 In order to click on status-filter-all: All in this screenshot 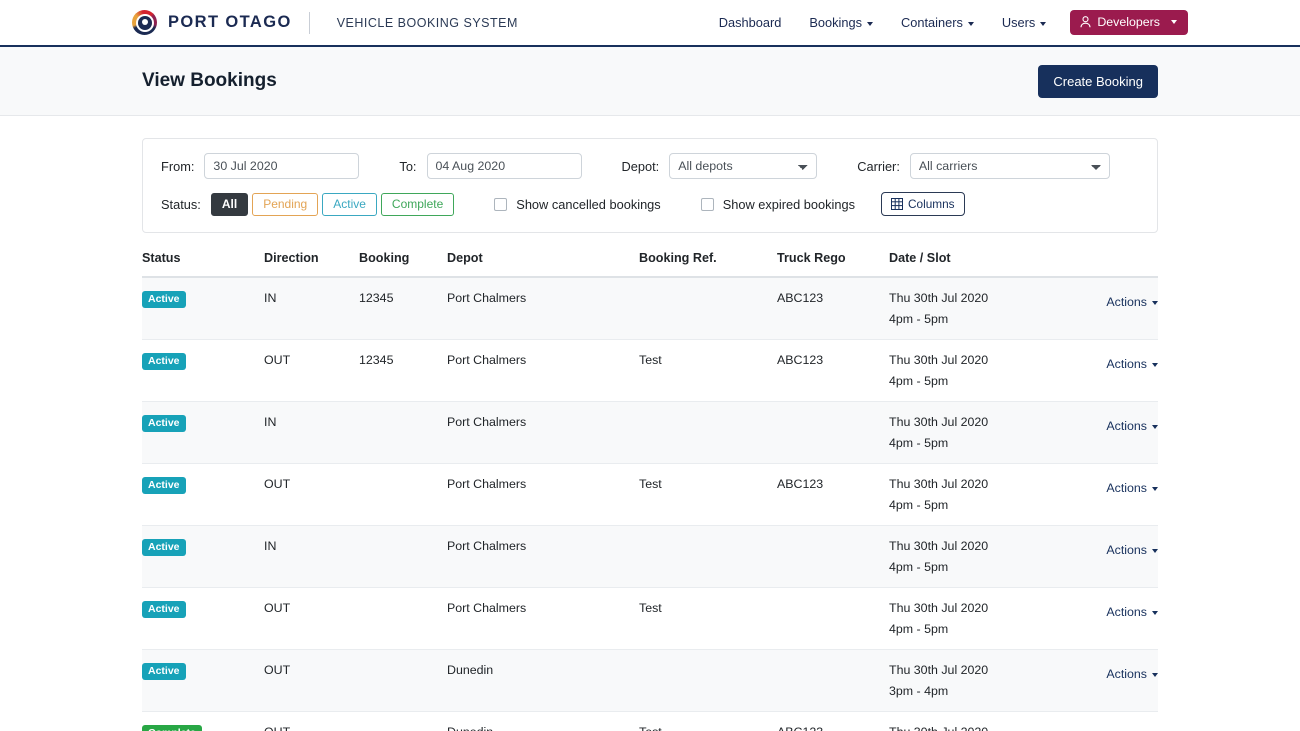, I will do `click(229, 204)`.